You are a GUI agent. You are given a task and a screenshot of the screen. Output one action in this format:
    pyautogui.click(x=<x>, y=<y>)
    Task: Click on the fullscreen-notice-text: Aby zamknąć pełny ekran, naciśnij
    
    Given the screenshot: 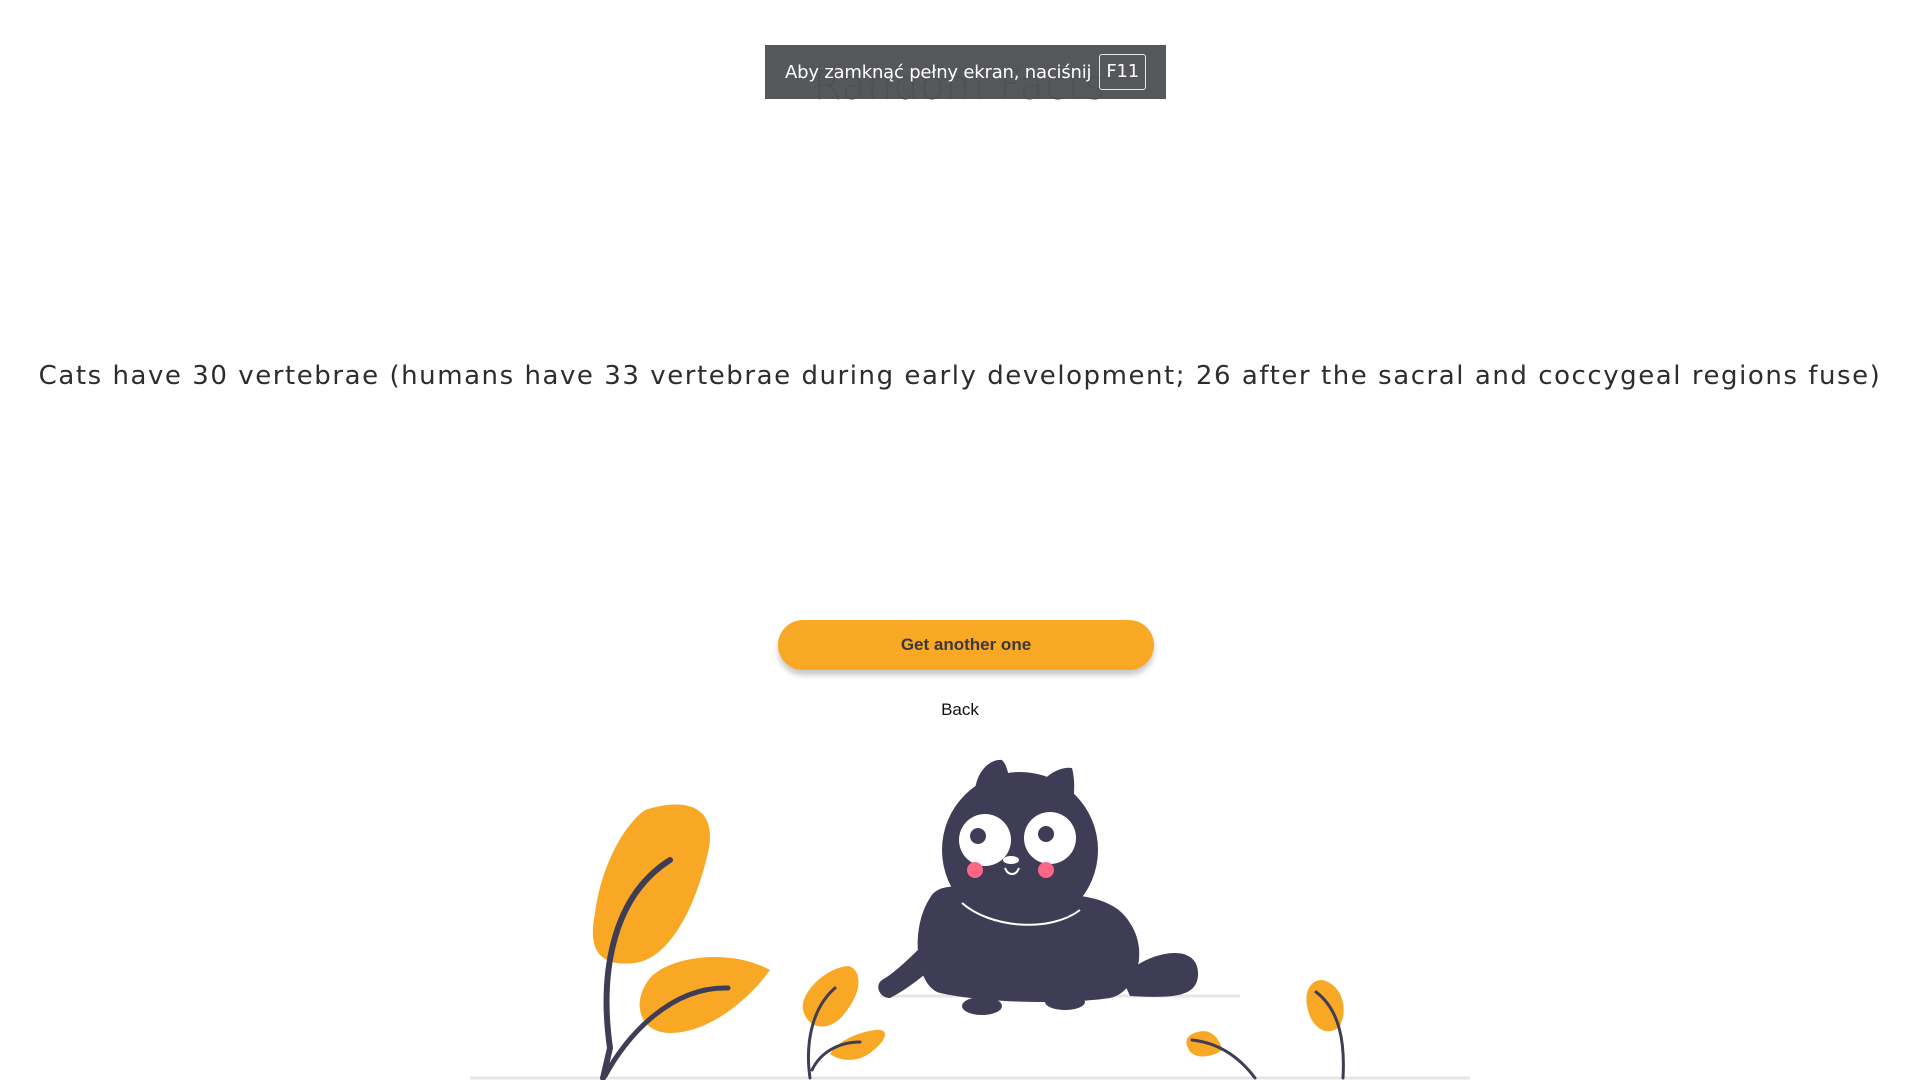 What is the action you would take?
    pyautogui.click(x=938, y=72)
    